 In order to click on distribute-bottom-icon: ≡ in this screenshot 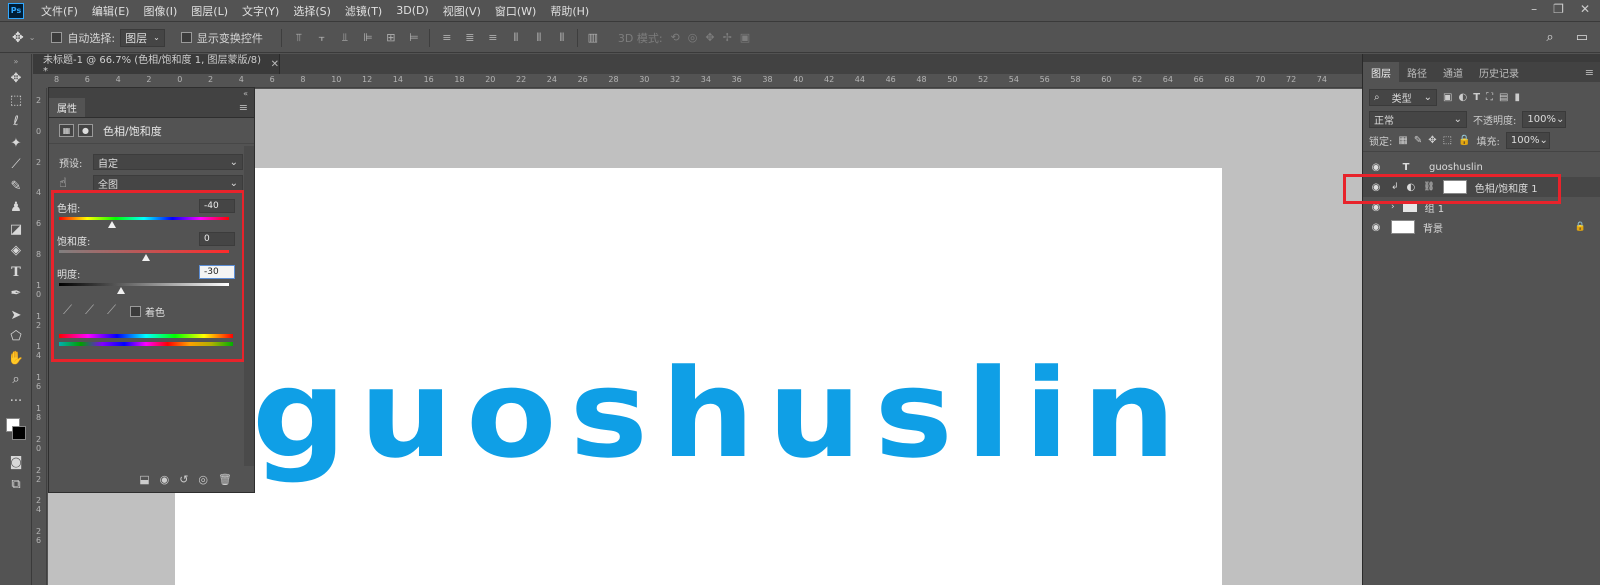, I will do `click(493, 37)`.